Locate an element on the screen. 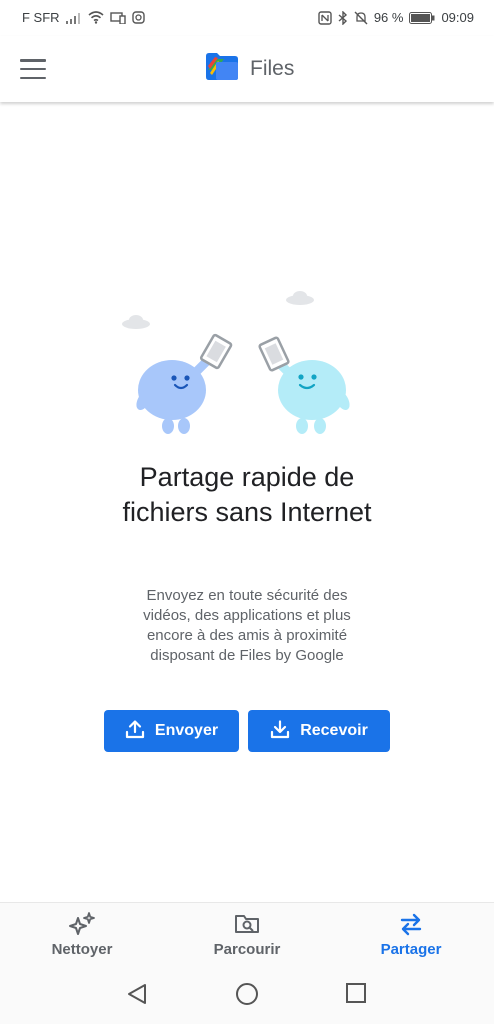  carrier-label: F SFR is located at coordinates (41, 17).